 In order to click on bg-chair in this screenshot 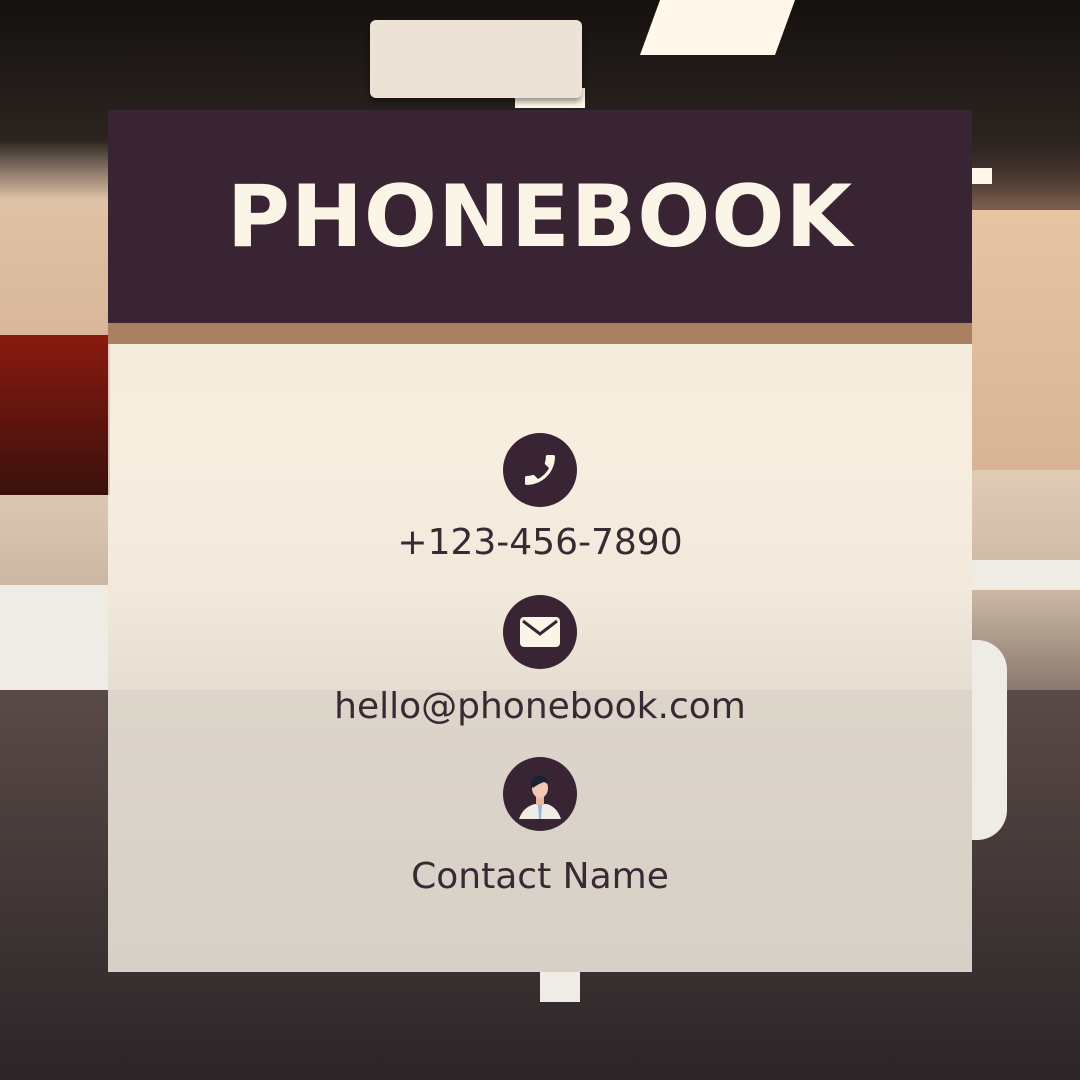, I will do `click(989, 740)`.